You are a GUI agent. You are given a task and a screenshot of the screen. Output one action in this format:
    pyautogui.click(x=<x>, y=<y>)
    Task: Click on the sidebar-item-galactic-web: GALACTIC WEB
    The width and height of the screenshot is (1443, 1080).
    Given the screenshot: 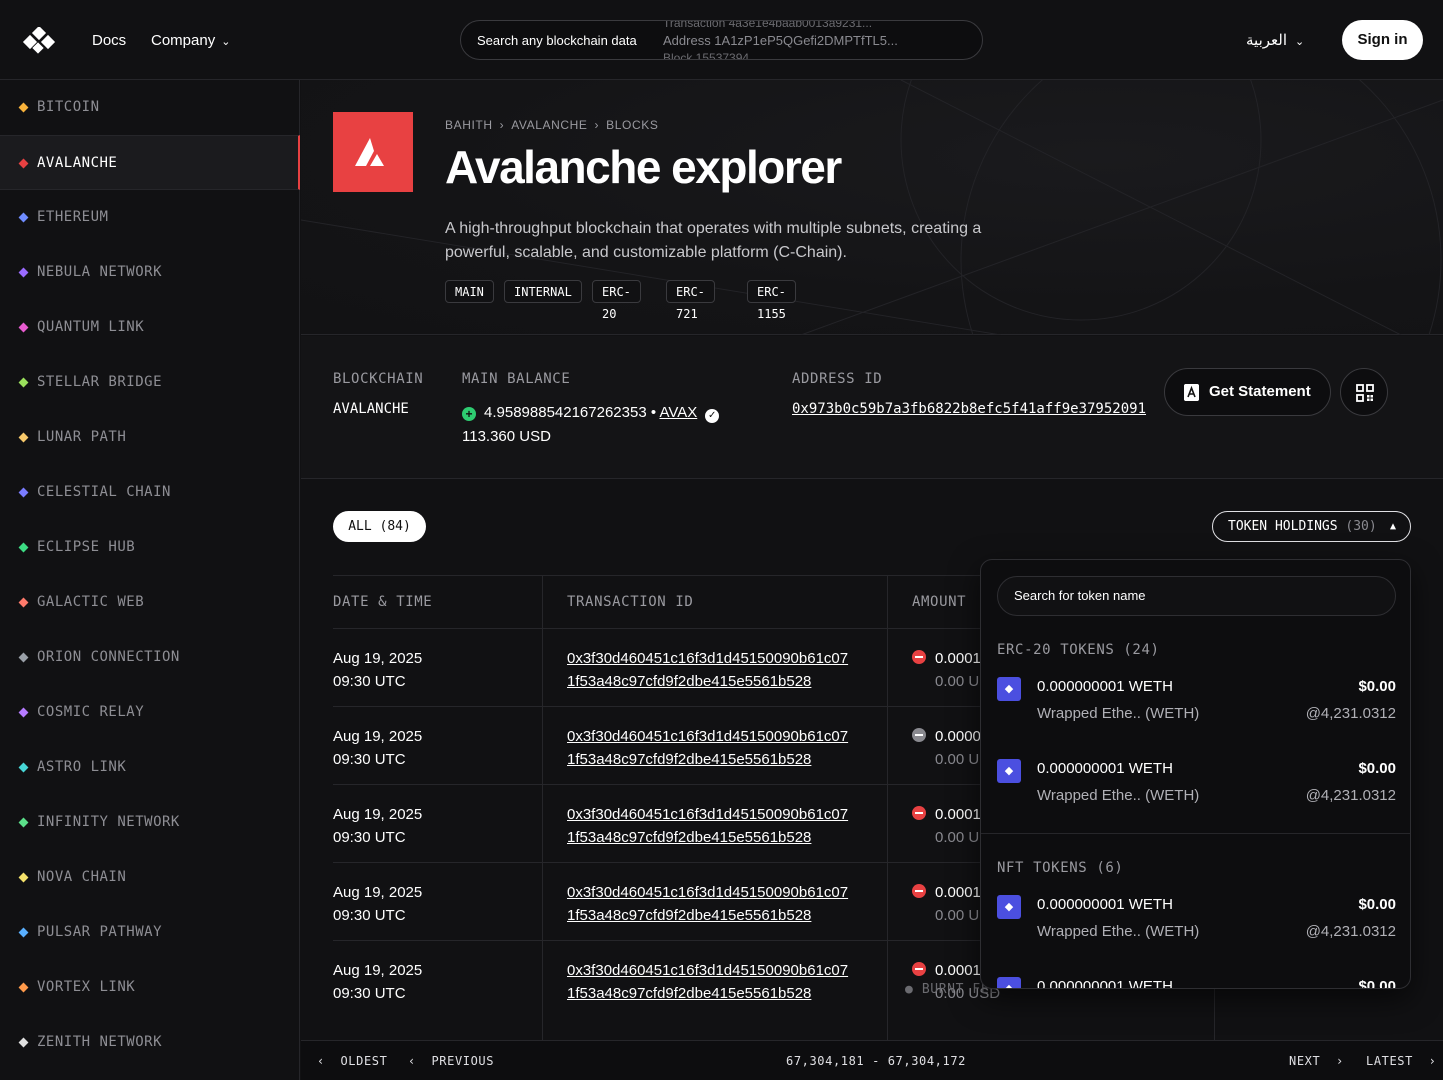 What is the action you would take?
    pyautogui.click(x=150, y=602)
    